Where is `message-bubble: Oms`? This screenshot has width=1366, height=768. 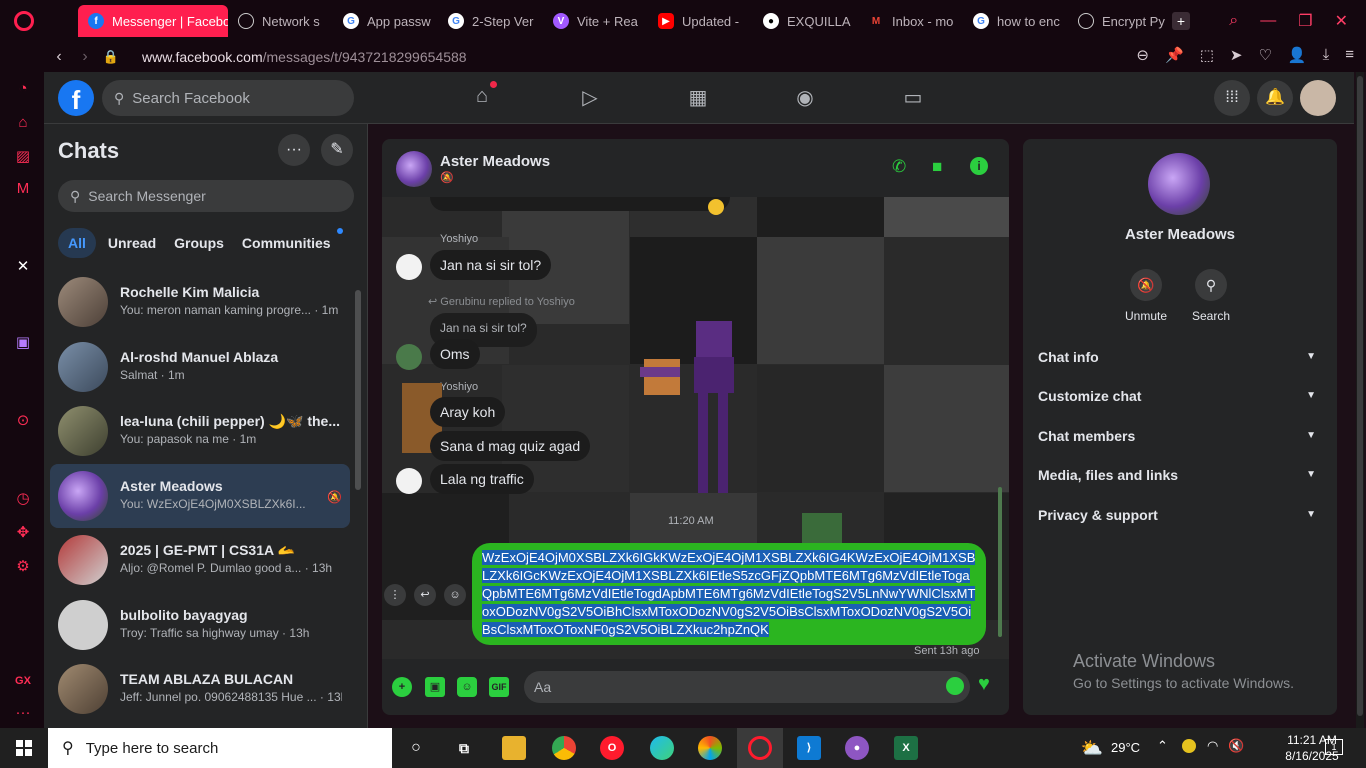
message-bubble: Oms is located at coordinates (455, 354).